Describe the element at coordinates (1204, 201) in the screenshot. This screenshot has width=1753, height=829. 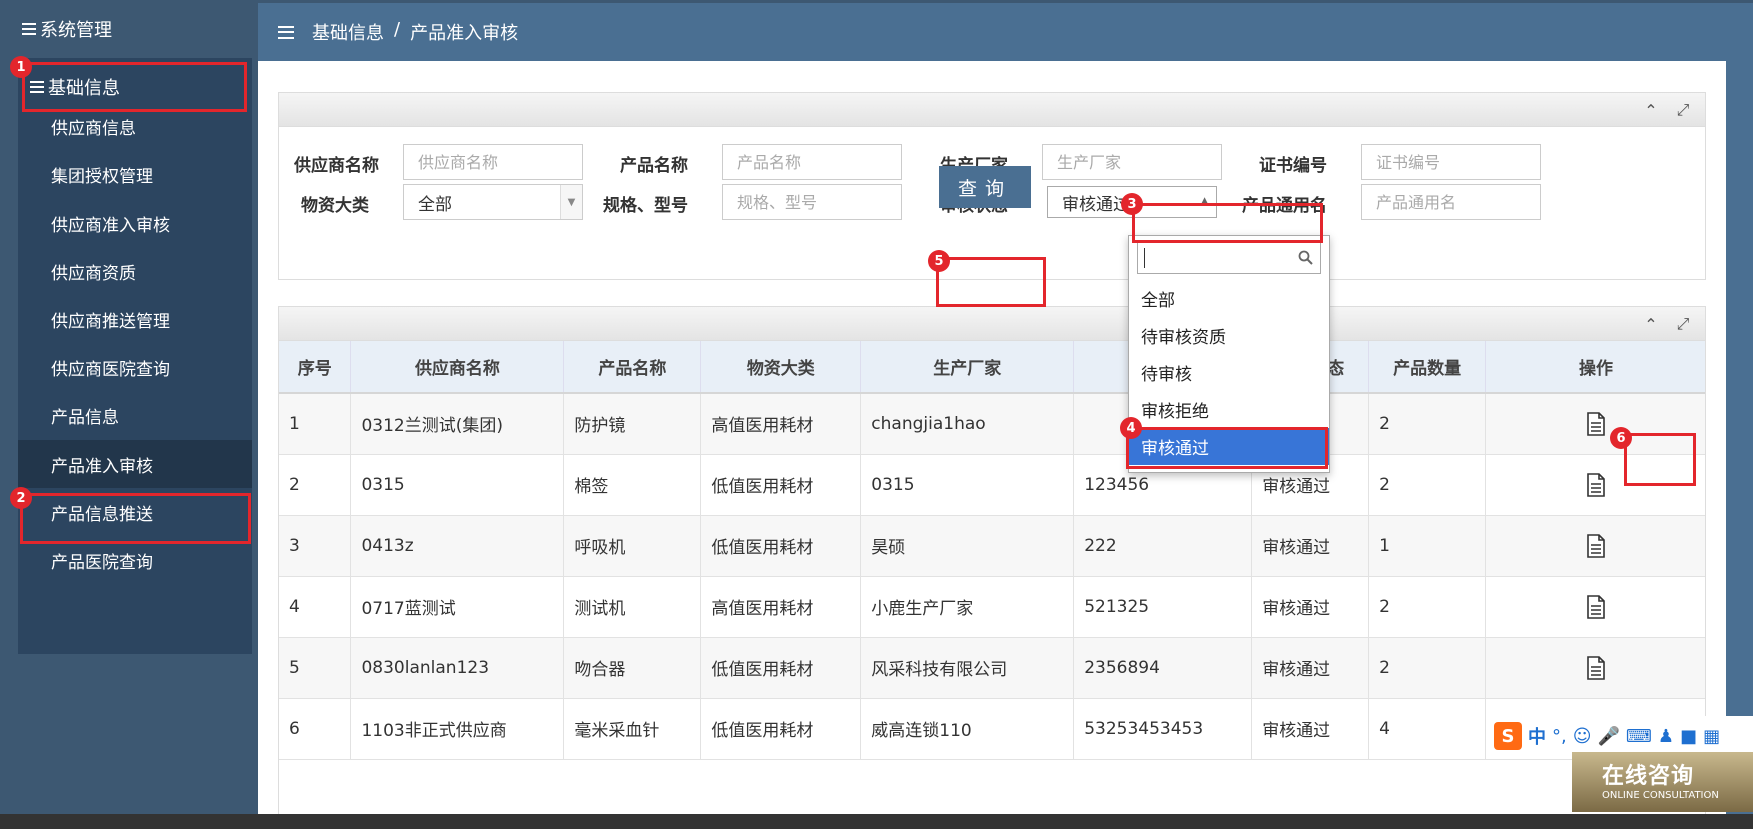
I see `chevron-up-icon: ▲` at that location.